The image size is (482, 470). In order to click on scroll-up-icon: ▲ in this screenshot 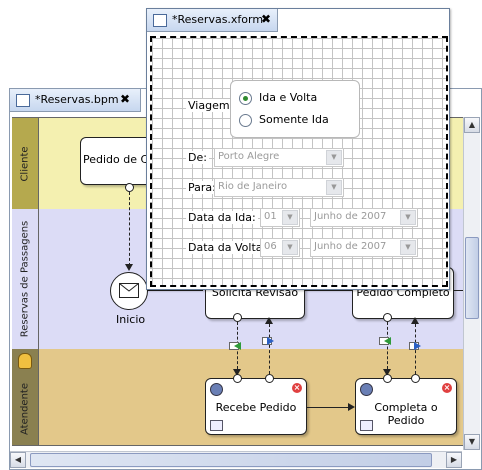, I will do `click(472, 125)`.